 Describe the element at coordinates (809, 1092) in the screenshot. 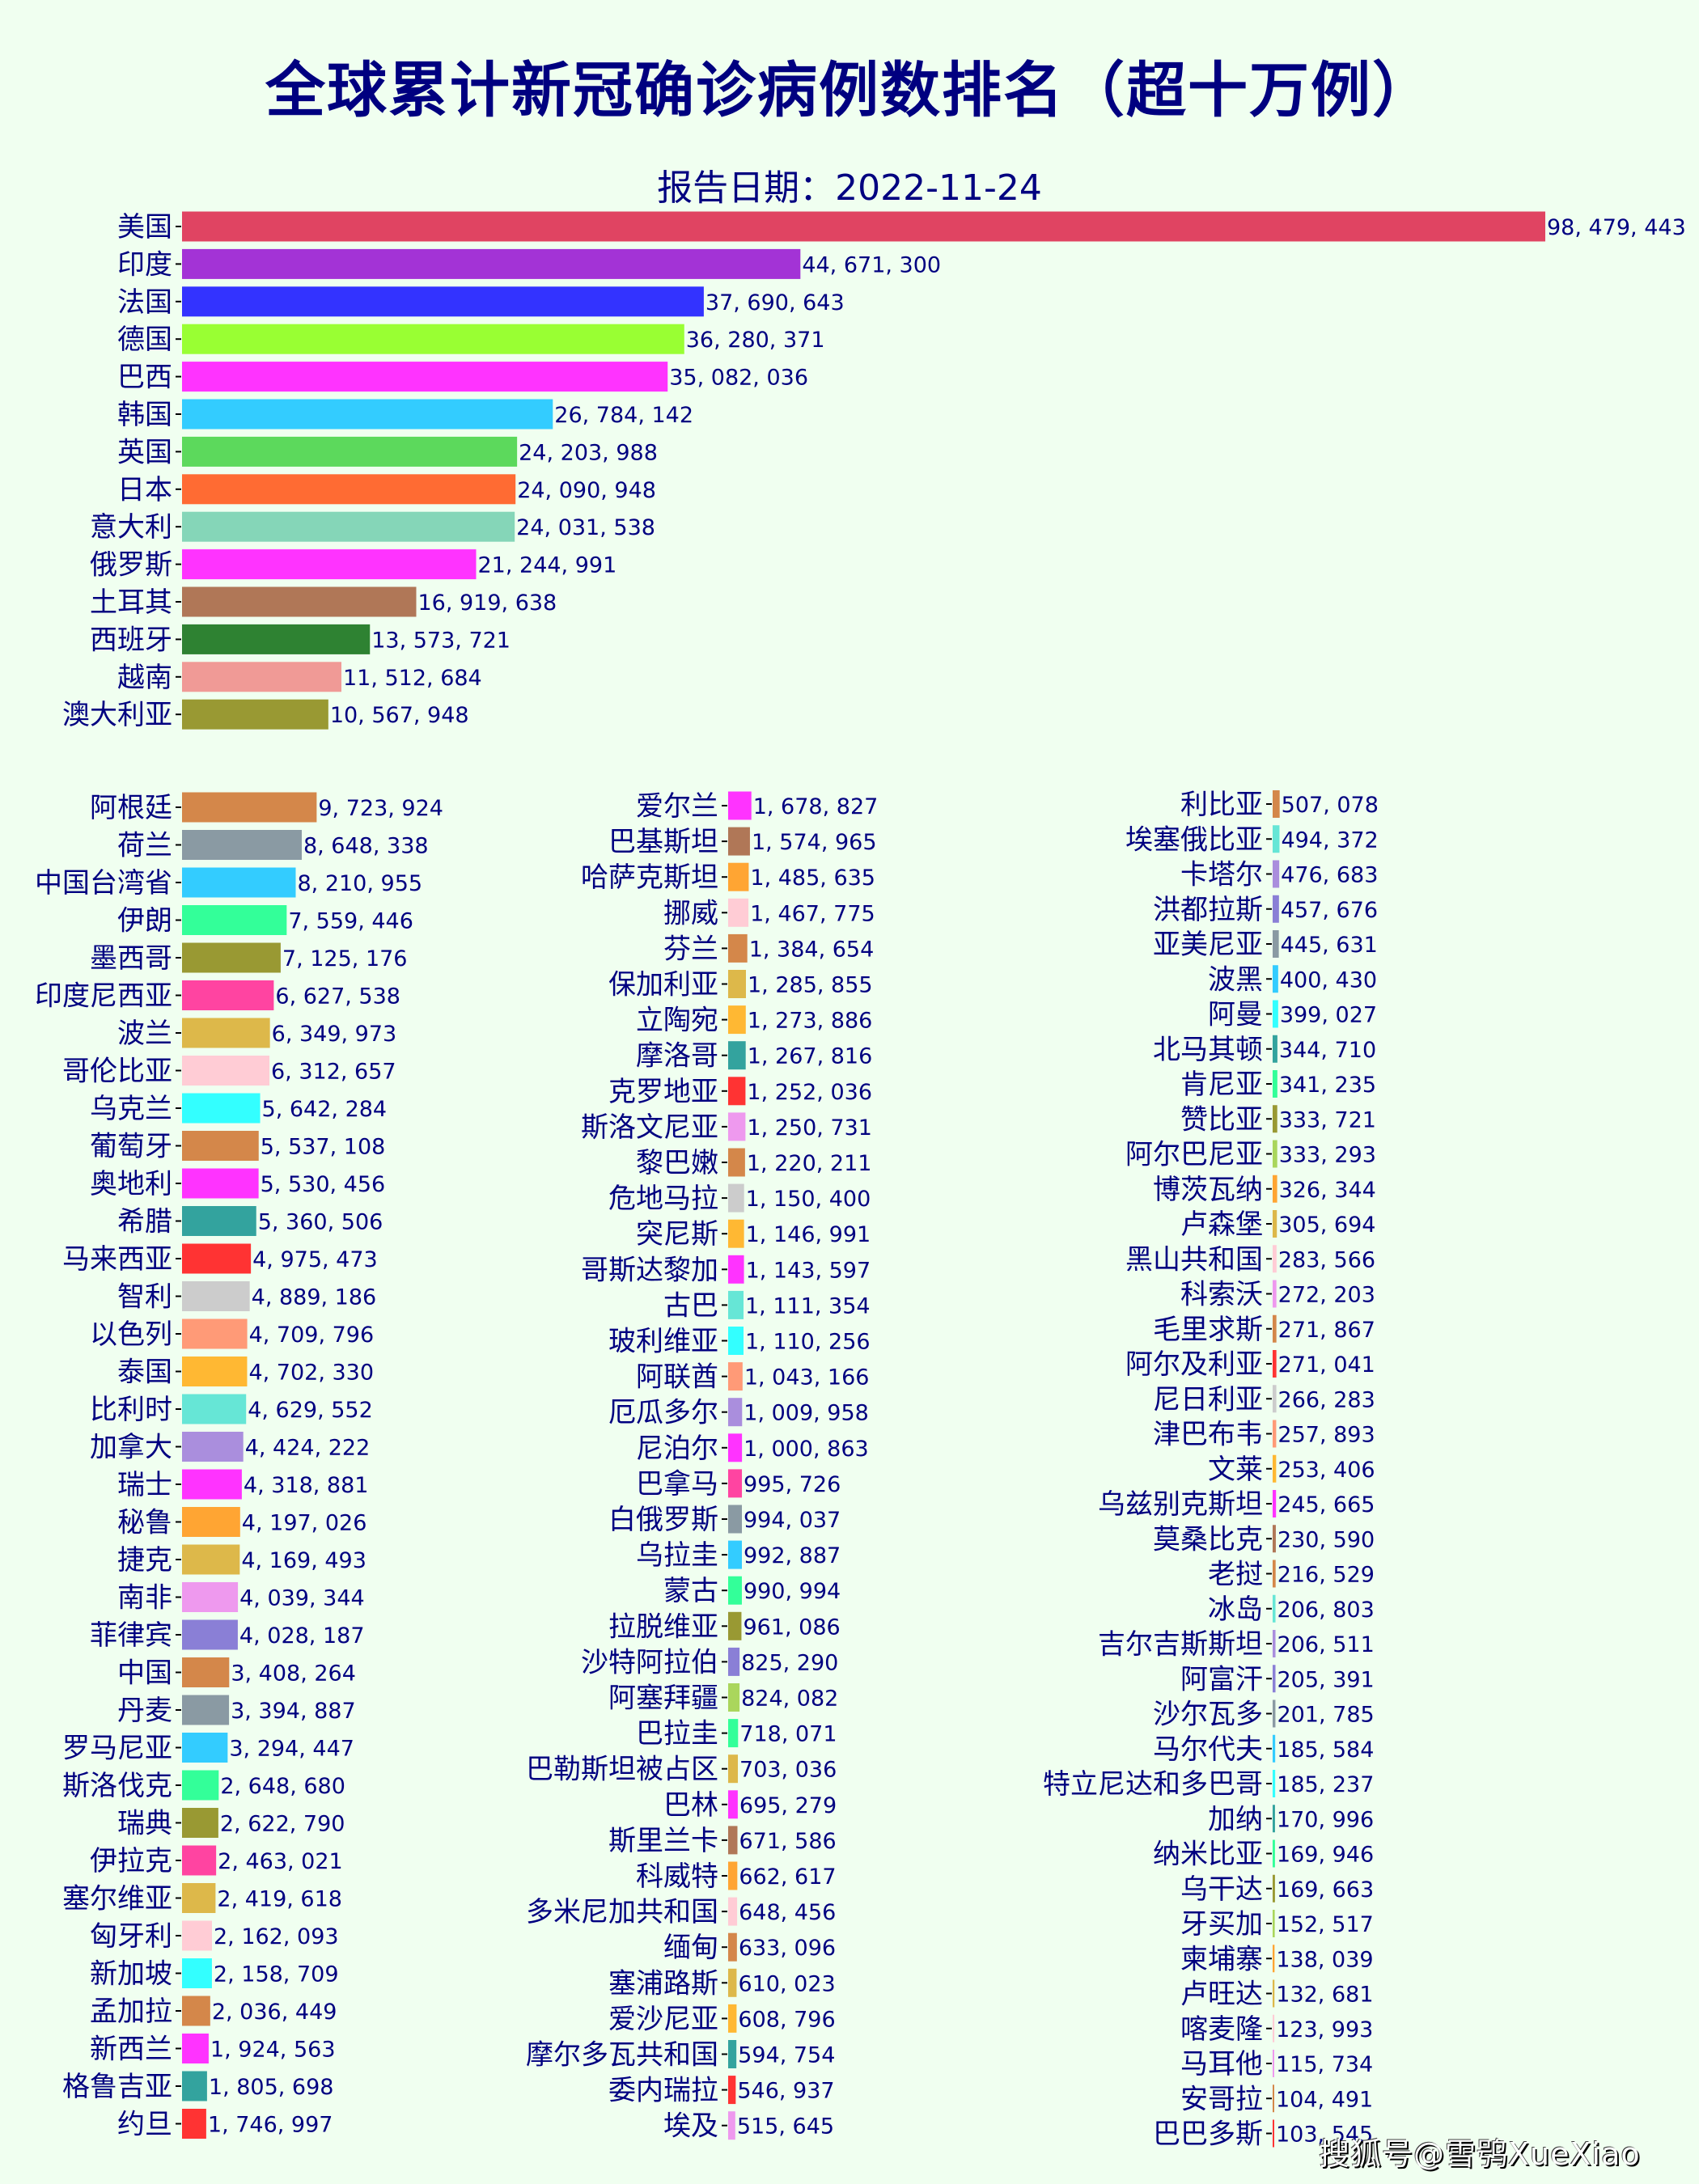

I see `value-label: 1, 252, 036` at that location.